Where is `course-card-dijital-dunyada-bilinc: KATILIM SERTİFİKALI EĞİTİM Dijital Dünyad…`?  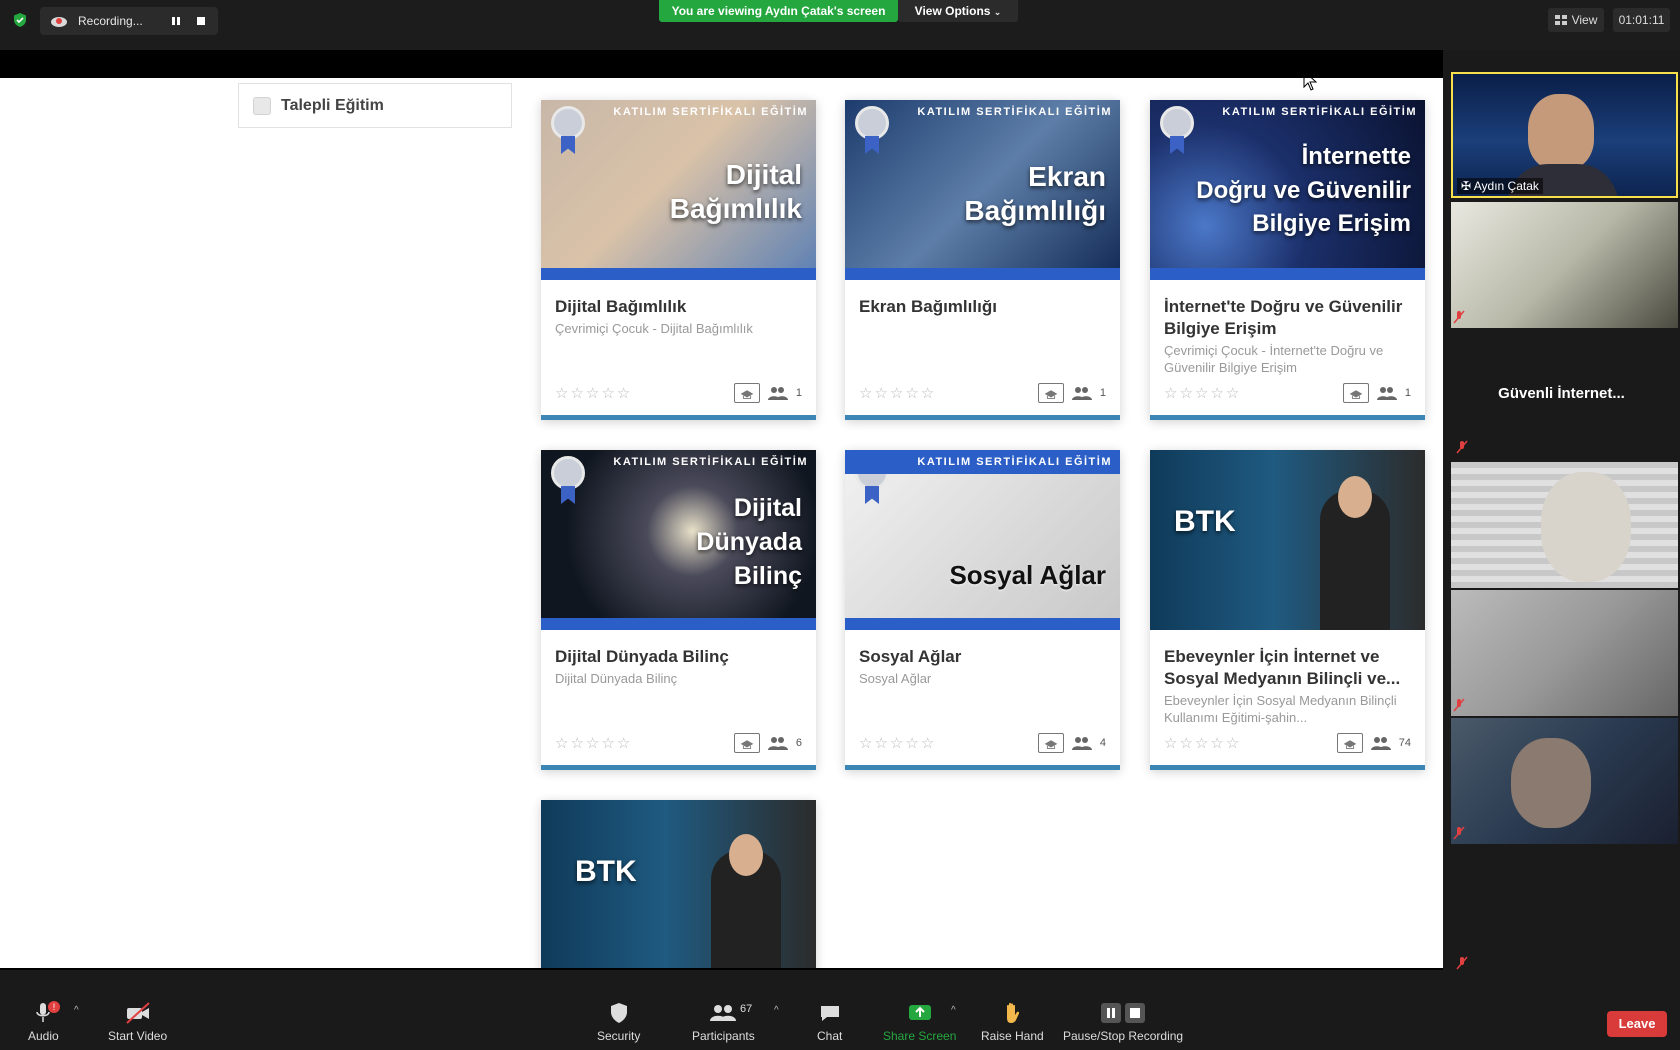
course-card-dijital-dunyada-bilinc: KATILIM SERTİFİKALI EĞİTİM Dijital Dünyad… is located at coordinates (678, 610).